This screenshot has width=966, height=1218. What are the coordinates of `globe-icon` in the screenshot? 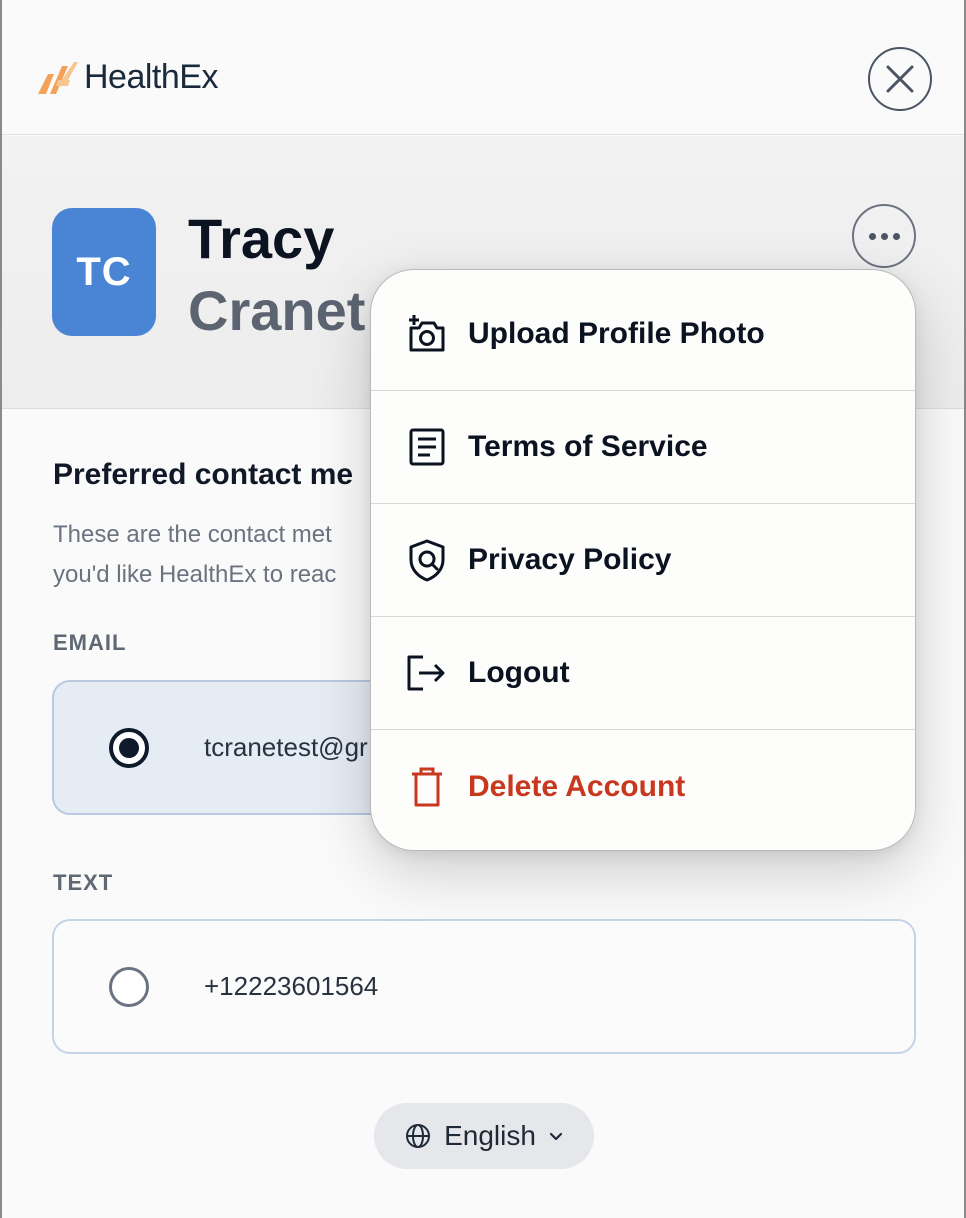 It's located at (418, 1136).